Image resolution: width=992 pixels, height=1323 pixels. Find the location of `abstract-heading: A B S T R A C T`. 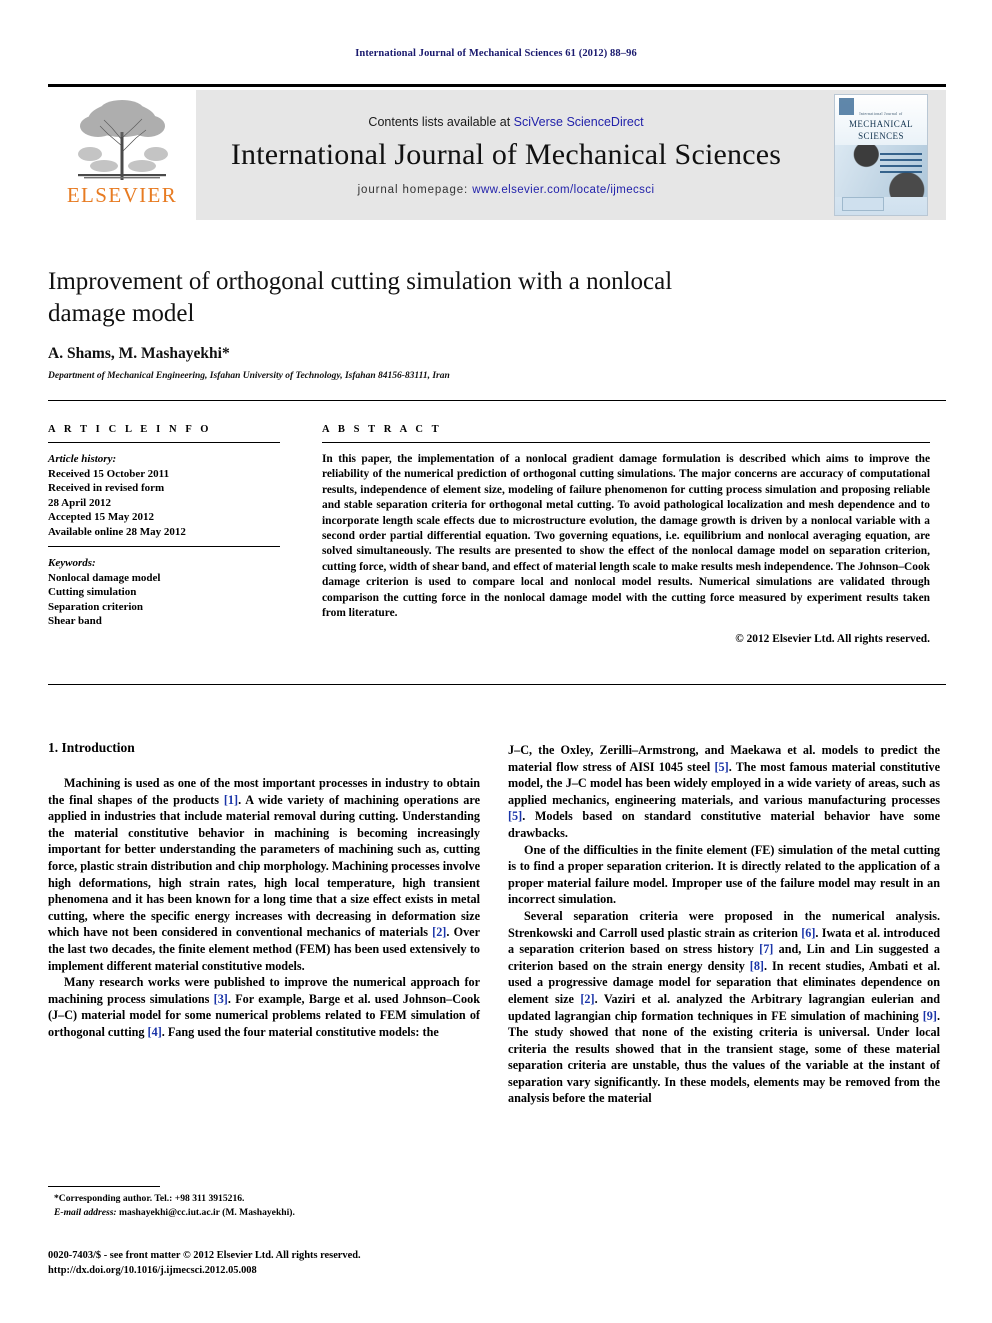

abstract-heading: A B S T R A C T is located at coordinates (382, 429).